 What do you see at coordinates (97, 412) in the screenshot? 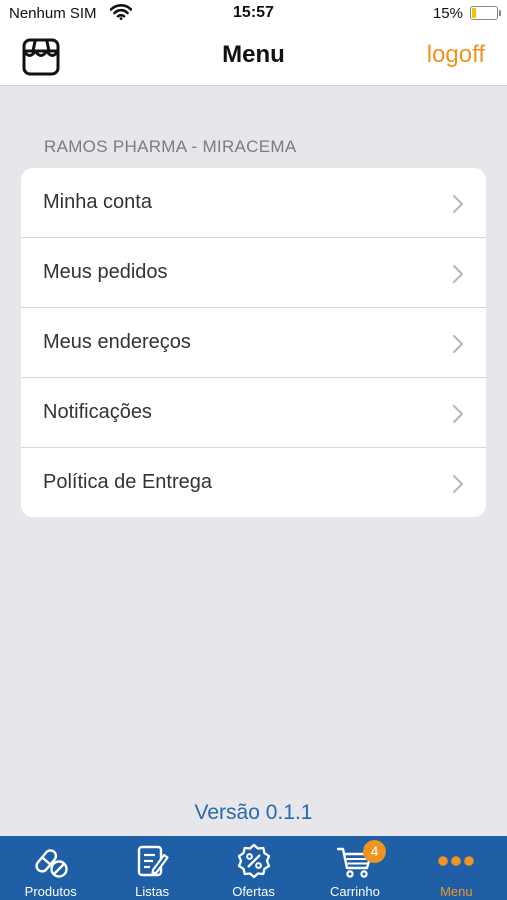
I see `menu-item-label: Notificações` at bounding box center [97, 412].